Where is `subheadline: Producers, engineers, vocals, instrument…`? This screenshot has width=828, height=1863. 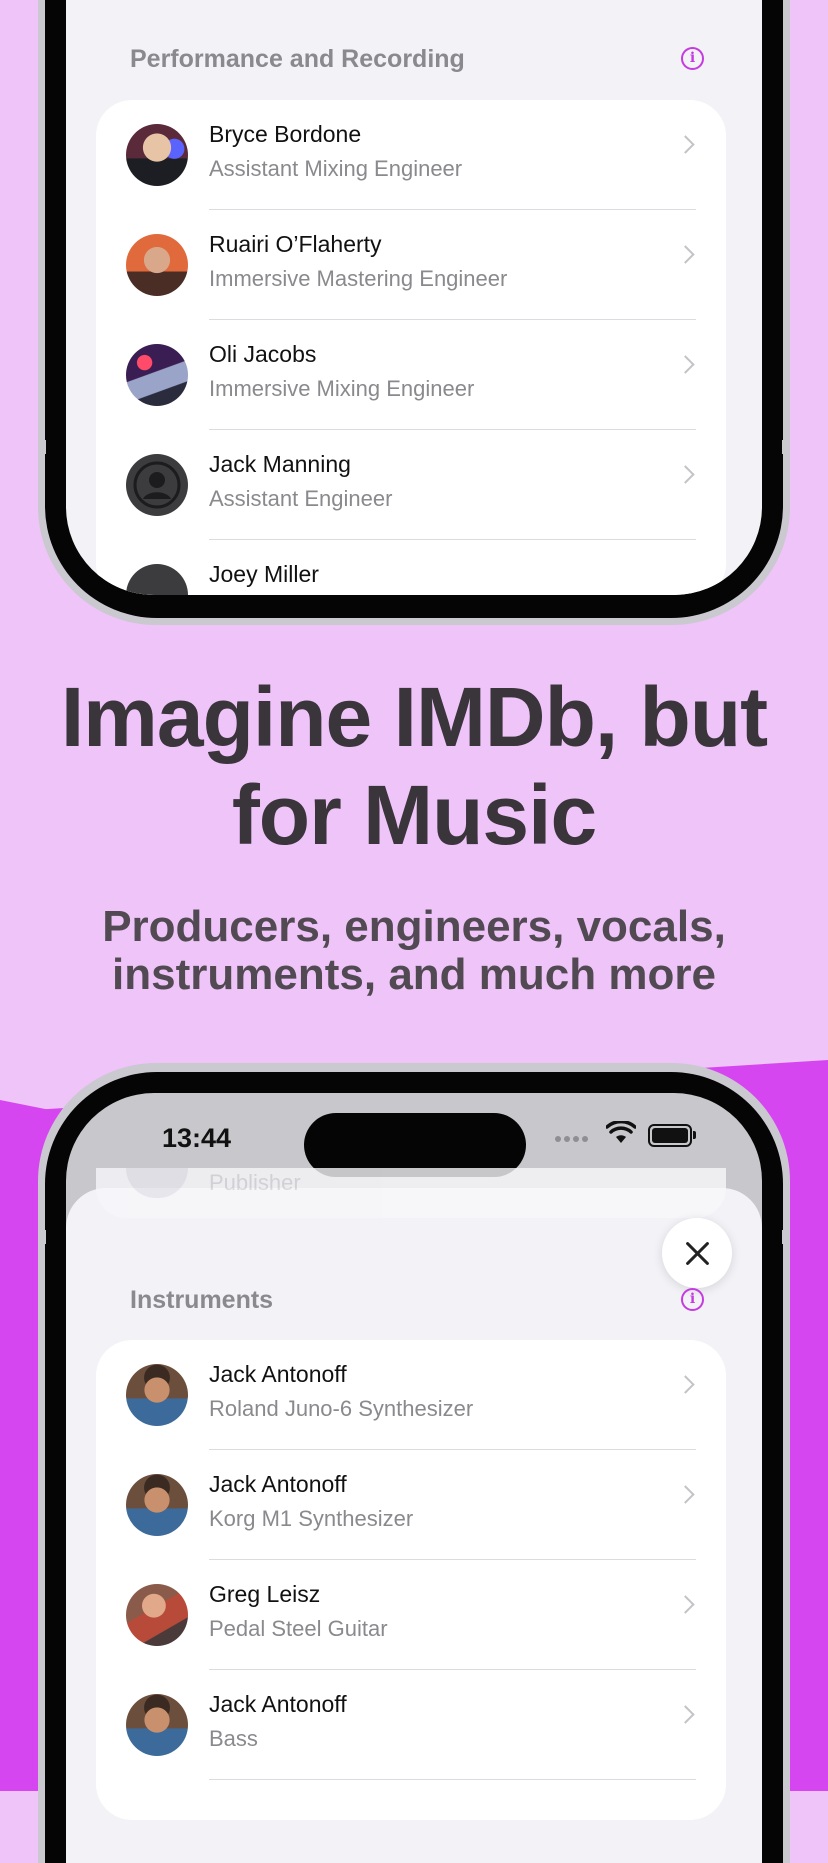
subheadline: Producers, engineers, vocals, instrument… is located at coordinates (414, 950).